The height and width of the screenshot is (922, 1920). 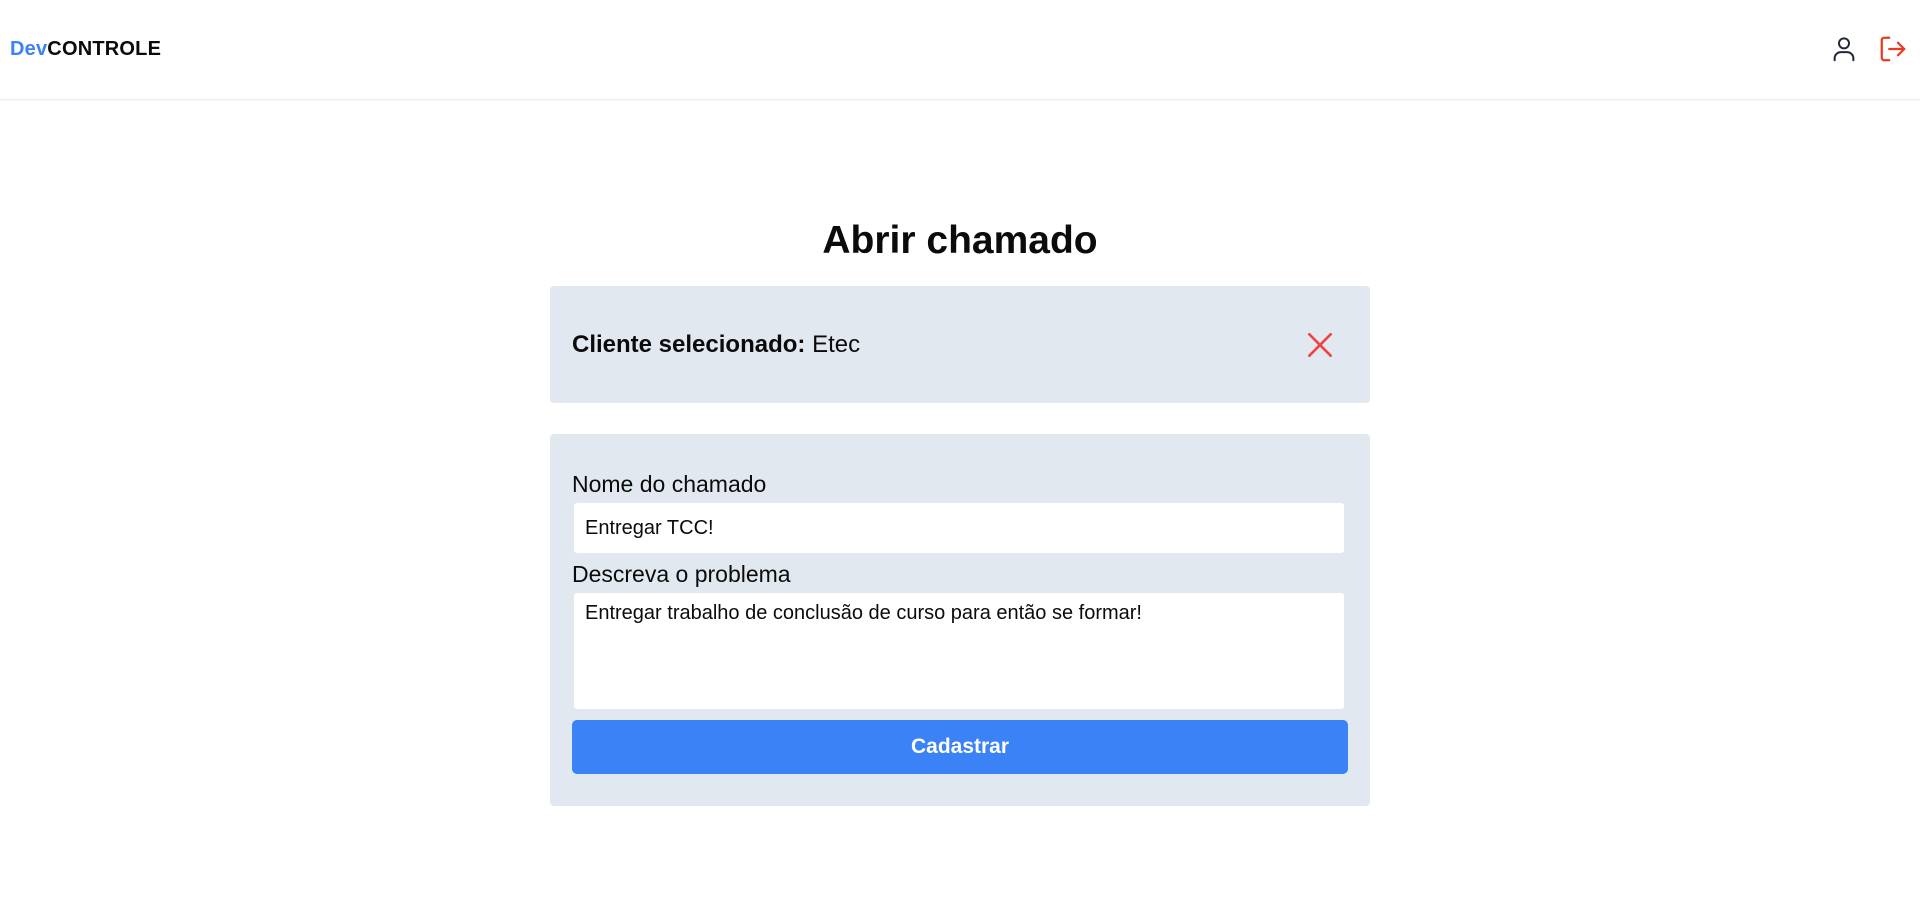 What do you see at coordinates (960, 747) in the screenshot?
I see `submit-button: Cadastrar` at bounding box center [960, 747].